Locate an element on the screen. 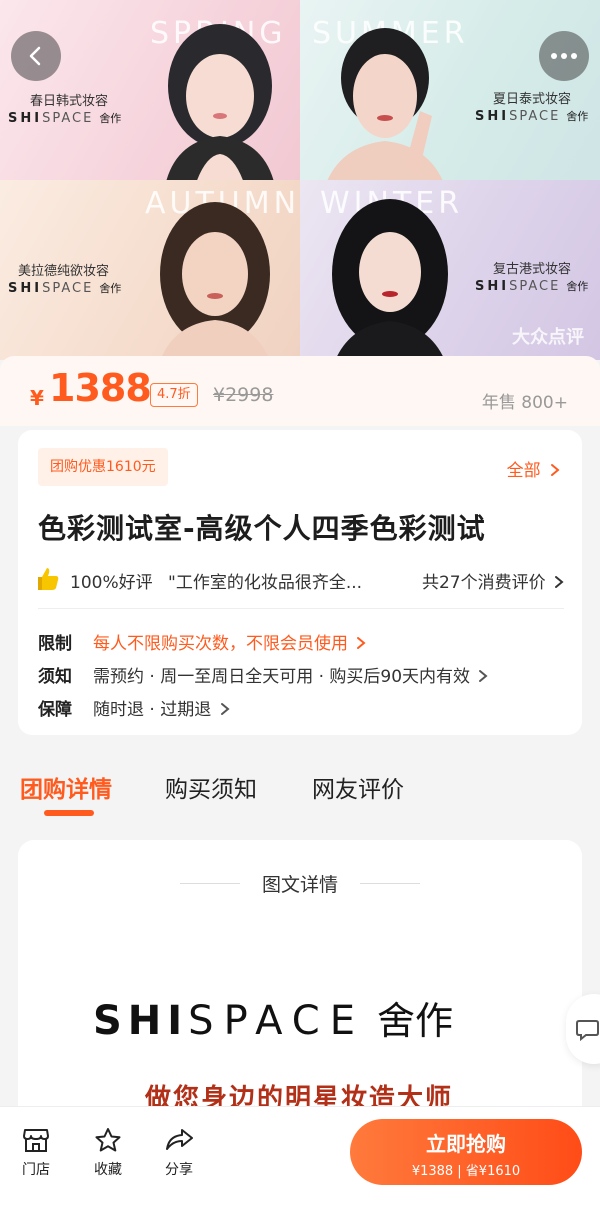  rule-label: 须知 is located at coordinates (55, 677).